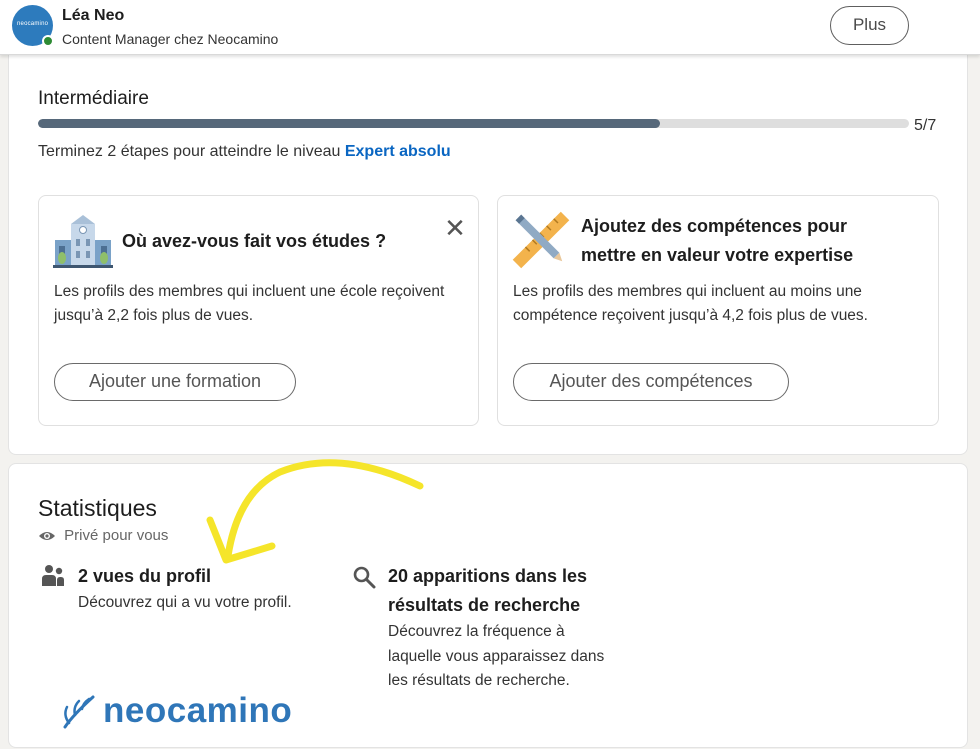  Describe the element at coordinates (541, 242) in the screenshot. I see `ruler-pencil-icon` at that location.